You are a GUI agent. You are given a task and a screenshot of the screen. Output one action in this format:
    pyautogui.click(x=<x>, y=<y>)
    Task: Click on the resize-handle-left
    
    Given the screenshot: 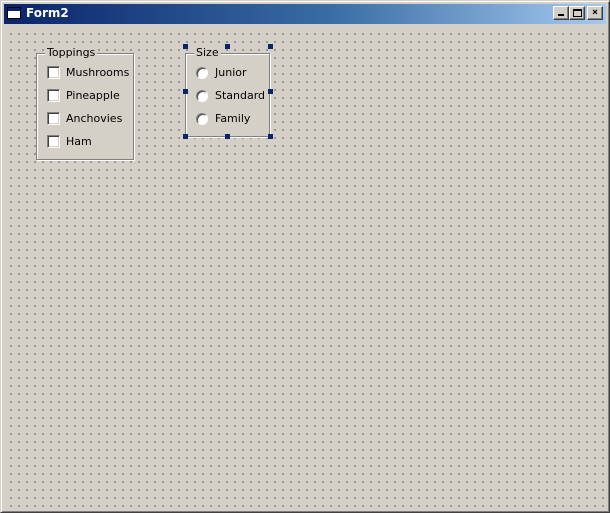 What is the action you would take?
    pyautogui.click(x=185, y=91)
    